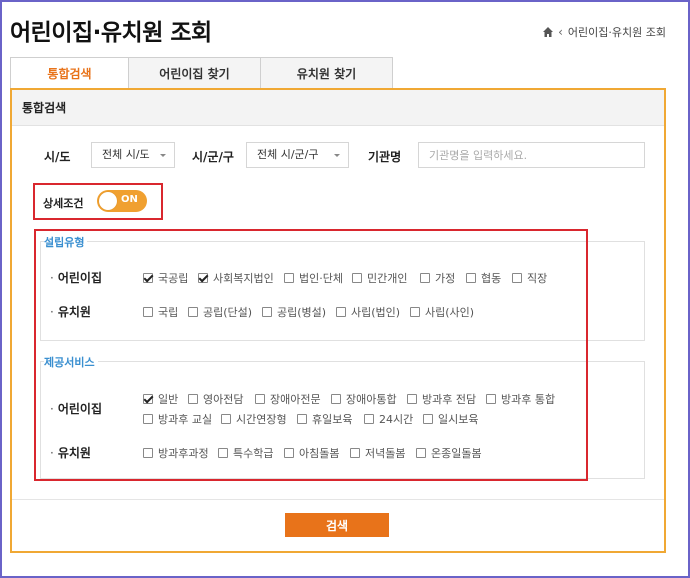 This screenshot has height=578, width=690. What do you see at coordinates (560, 32) in the screenshot?
I see `chevron-left-icon: ‹` at bounding box center [560, 32].